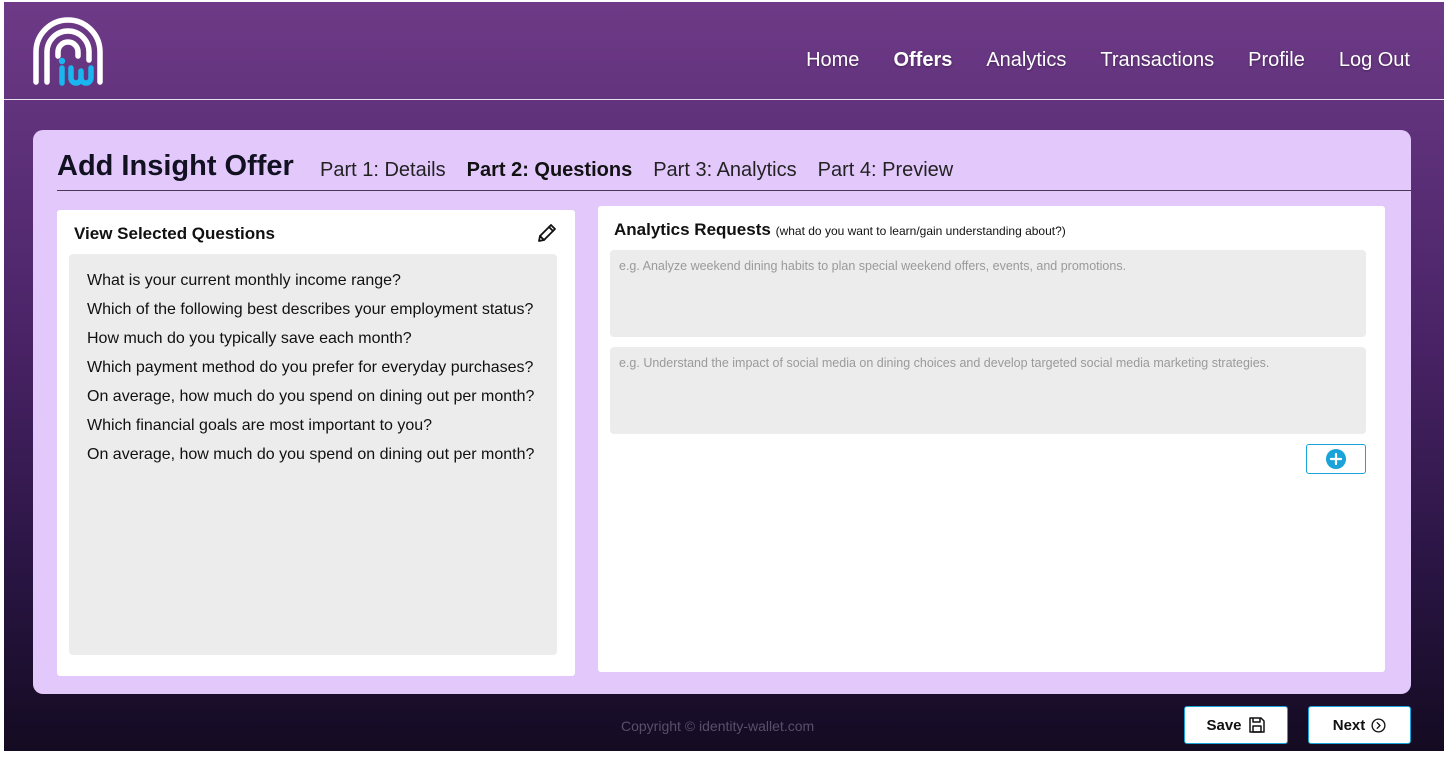 This screenshot has width=1448, height=758. I want to click on save-button: Save, so click(1236, 725).